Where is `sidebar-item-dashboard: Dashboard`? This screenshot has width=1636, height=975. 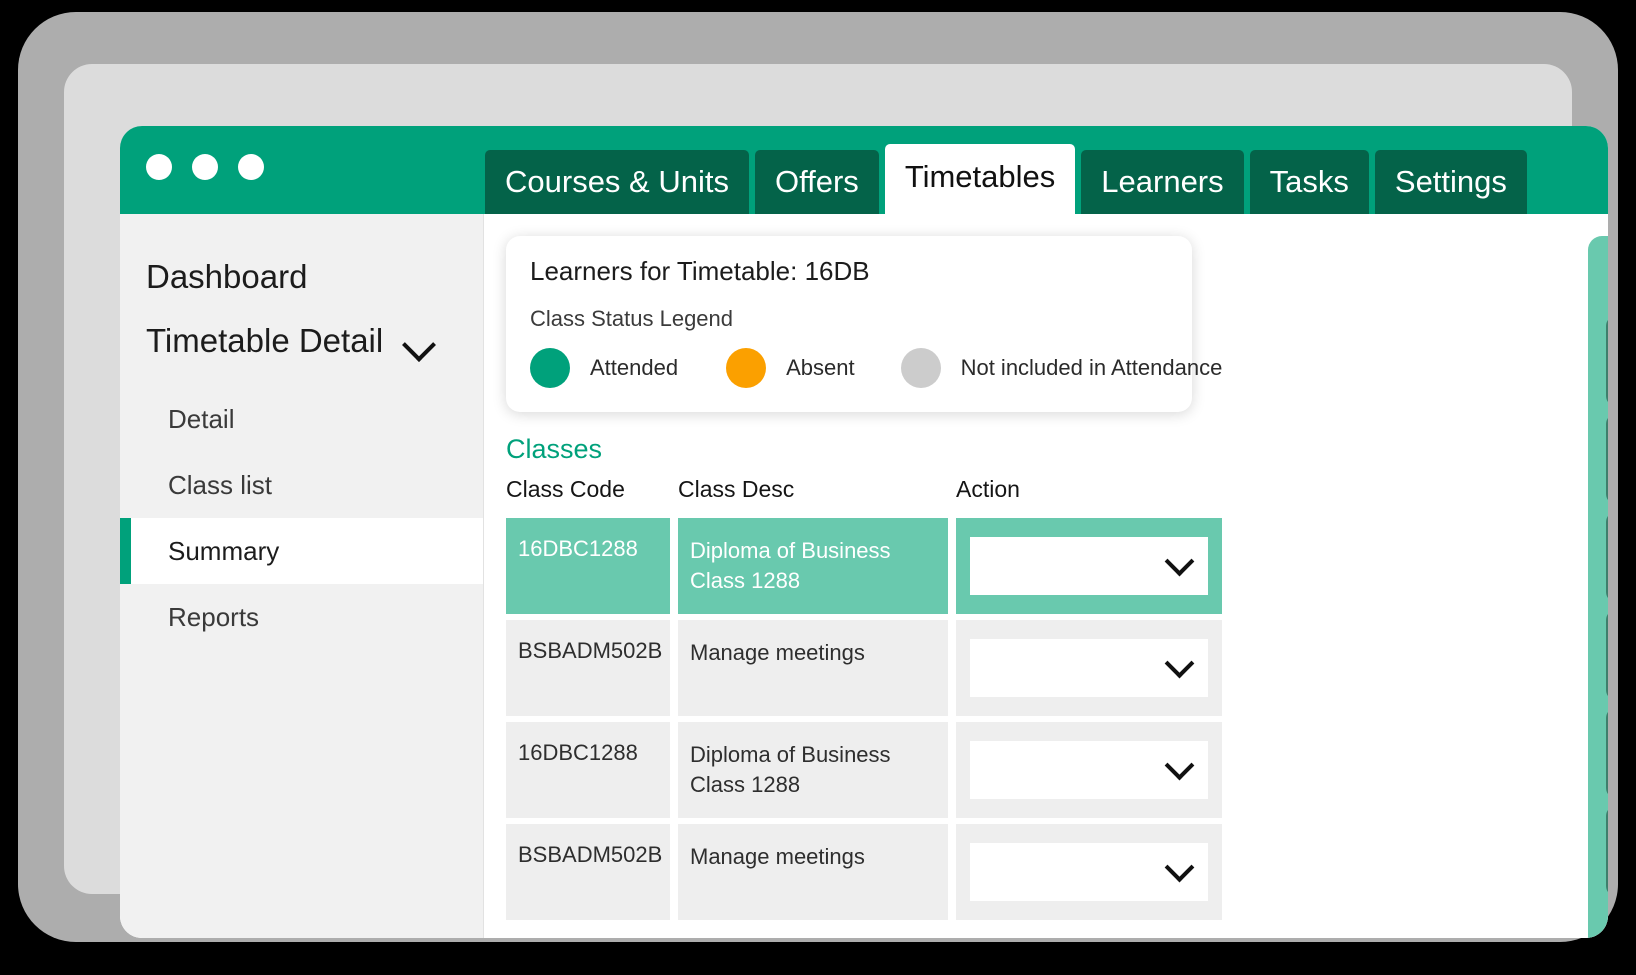 sidebar-item-dashboard: Dashboard is located at coordinates (301, 255).